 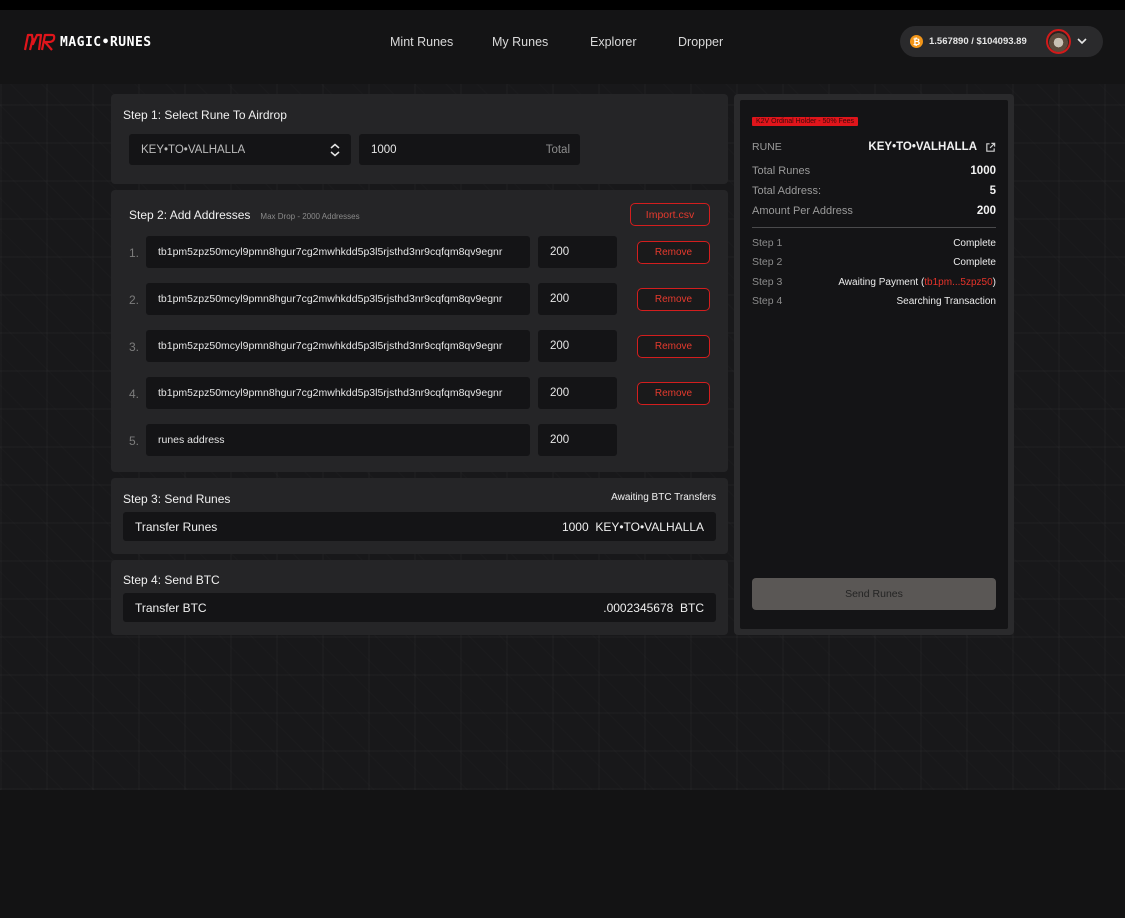 I want to click on total-runes-row: Total Runes 1000, so click(x=874, y=171).